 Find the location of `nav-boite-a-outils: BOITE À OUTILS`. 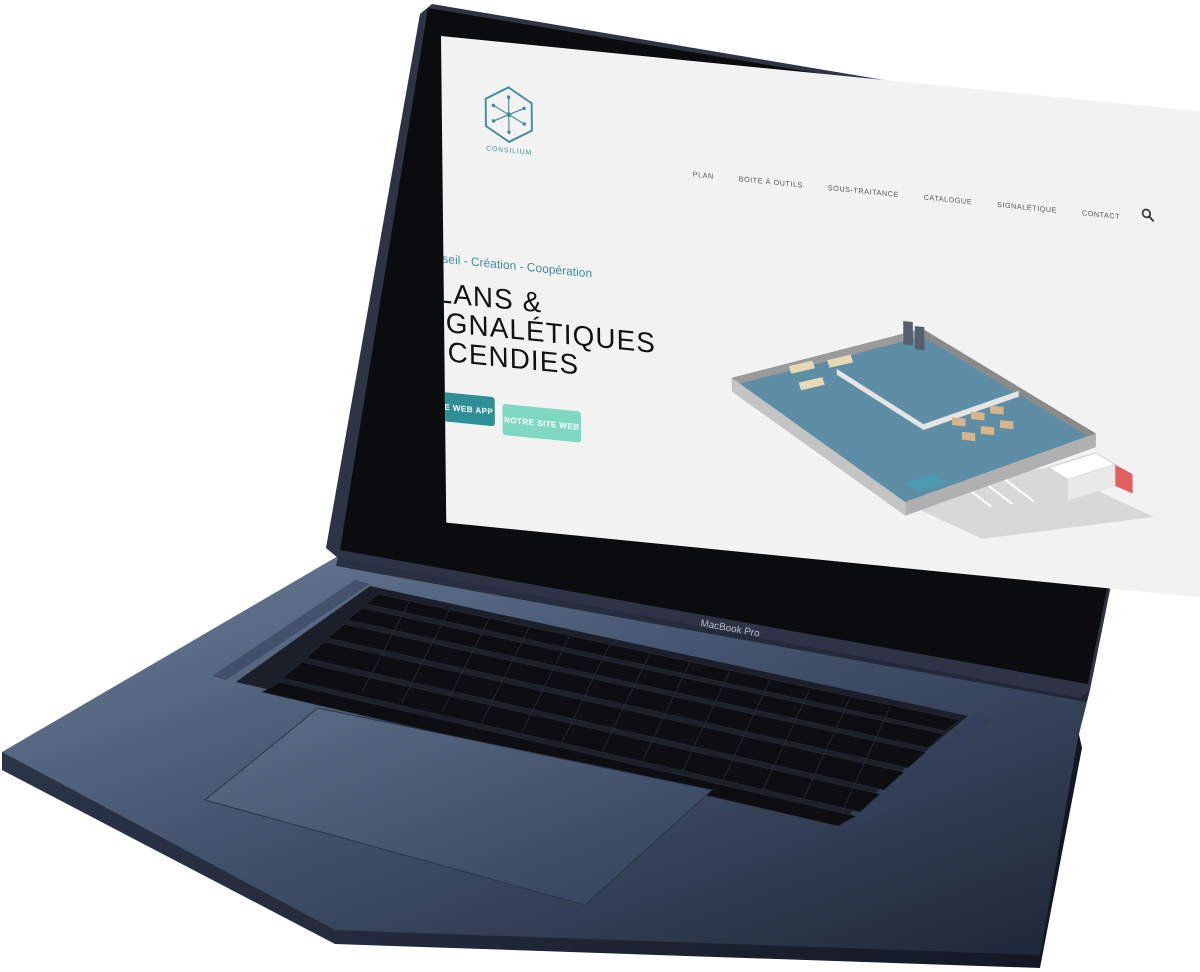

nav-boite-a-outils: BOITE À OUTILS is located at coordinates (771, 181).